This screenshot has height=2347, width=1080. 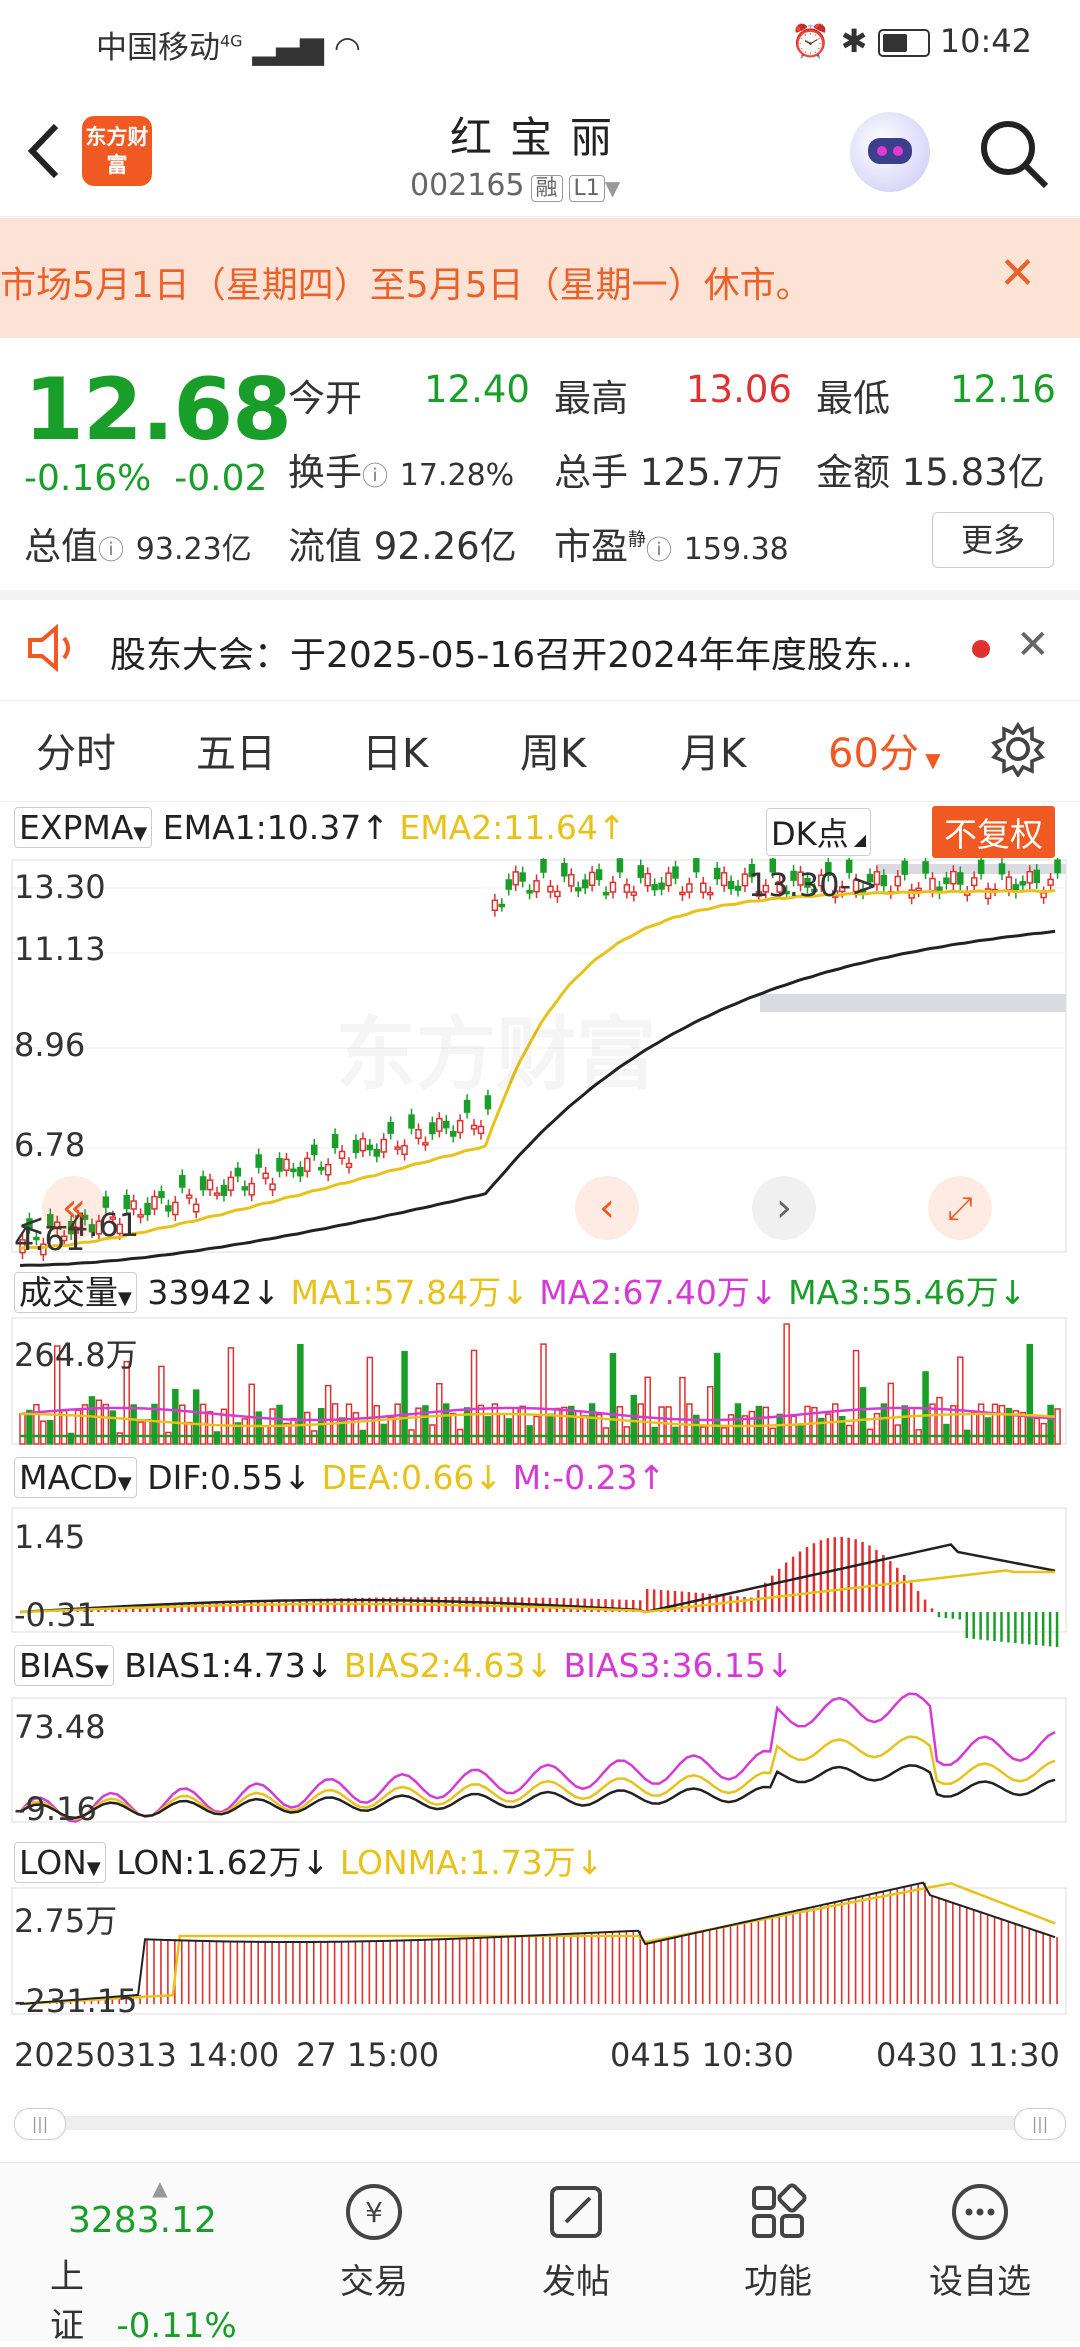 I want to click on tab-monthly-k: 月K, so click(x=713, y=750).